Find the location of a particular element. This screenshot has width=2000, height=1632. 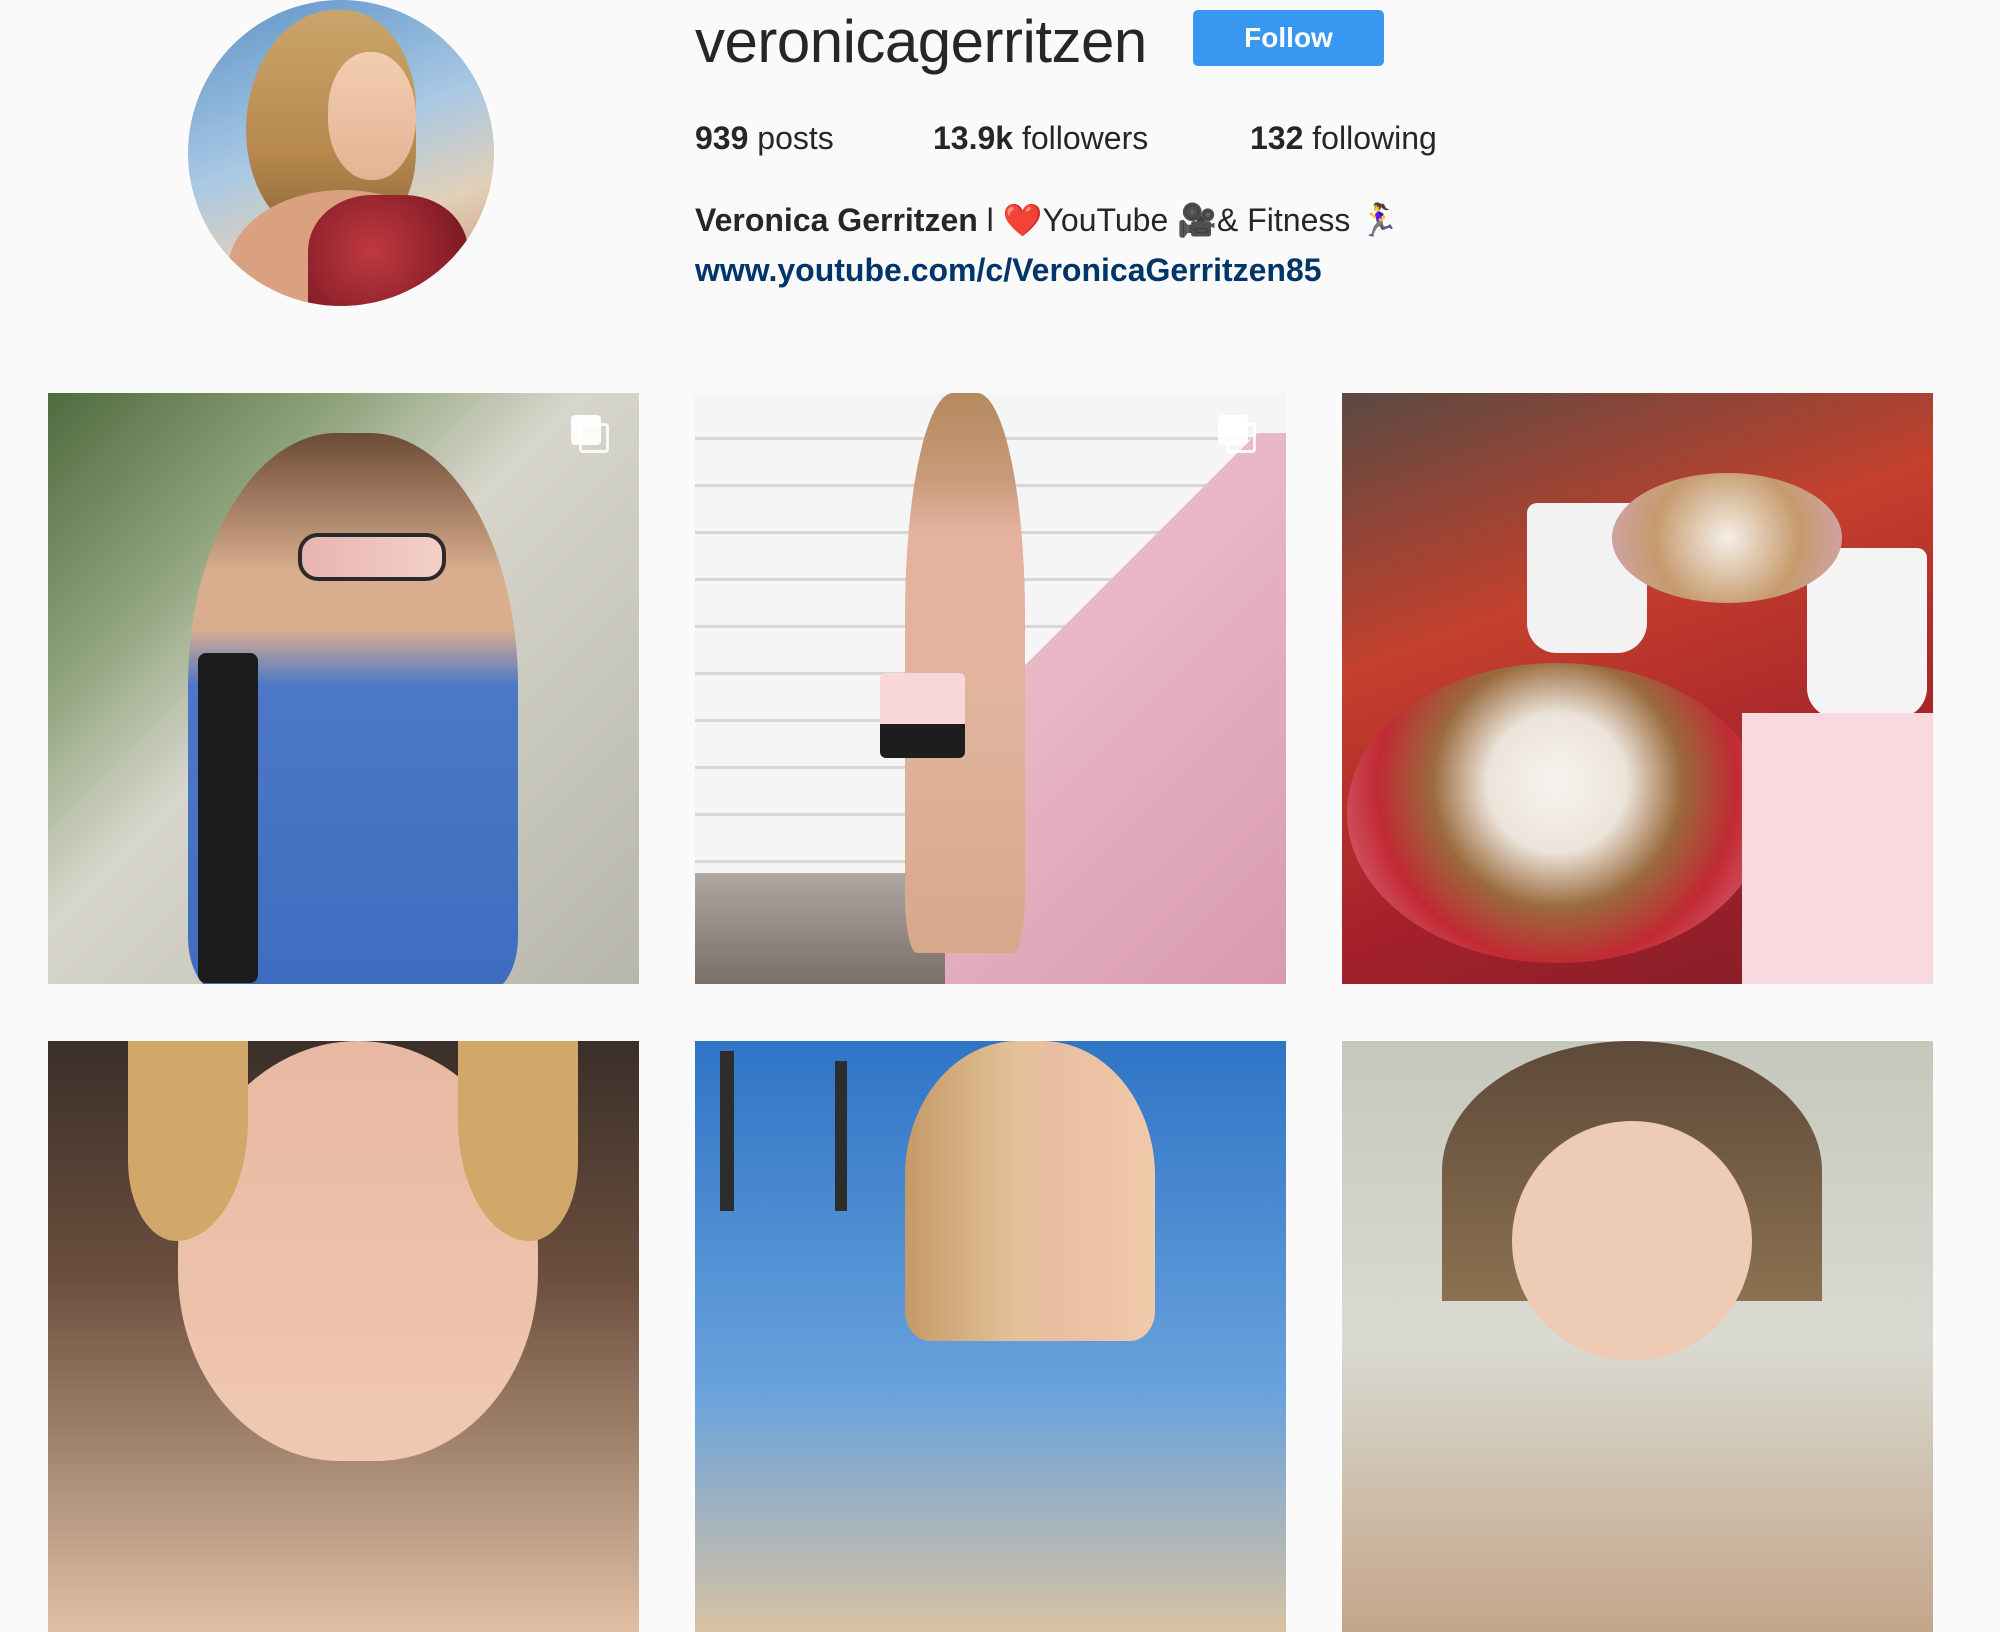

followers-count: 13.9k is located at coordinates (973, 138).